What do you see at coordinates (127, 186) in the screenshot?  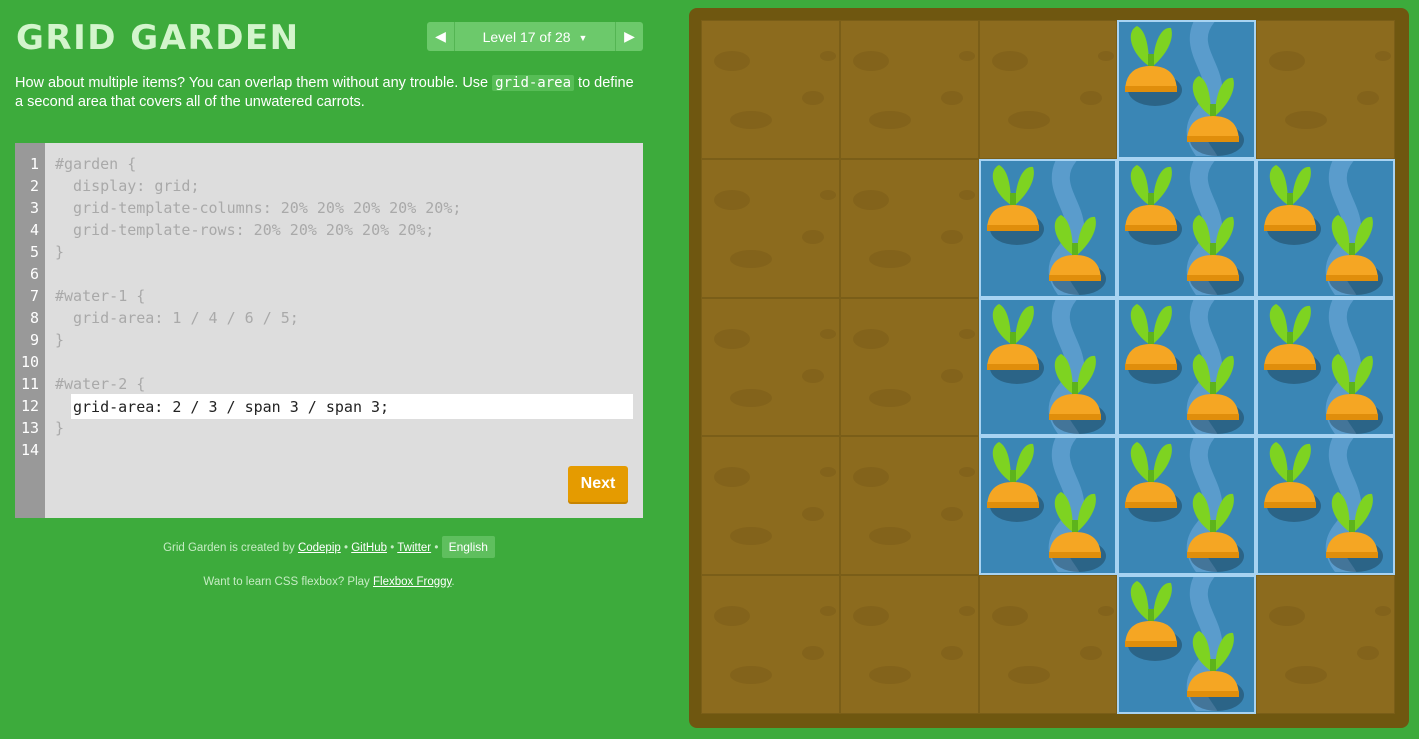 I see `code-text: display: grid;` at bounding box center [127, 186].